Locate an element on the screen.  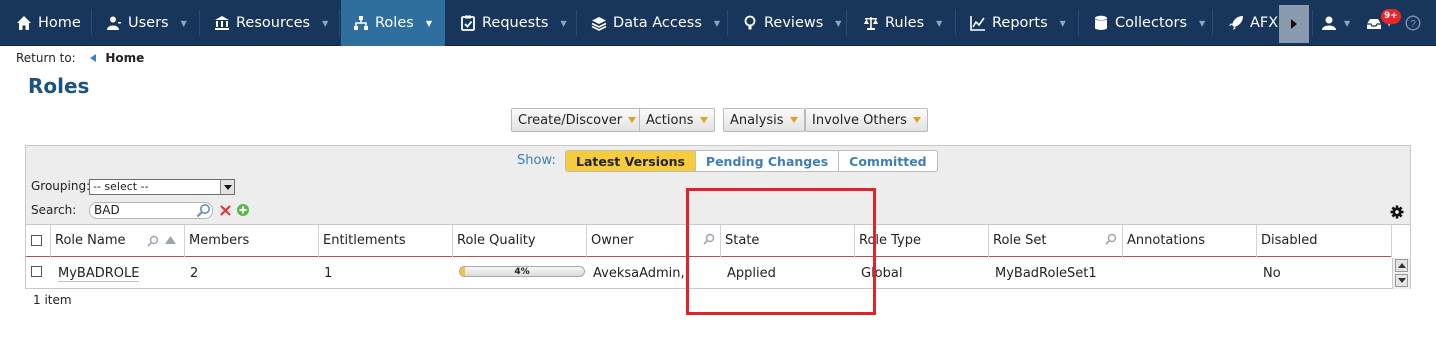
nav-requests-label: Requests is located at coordinates (515, 23).